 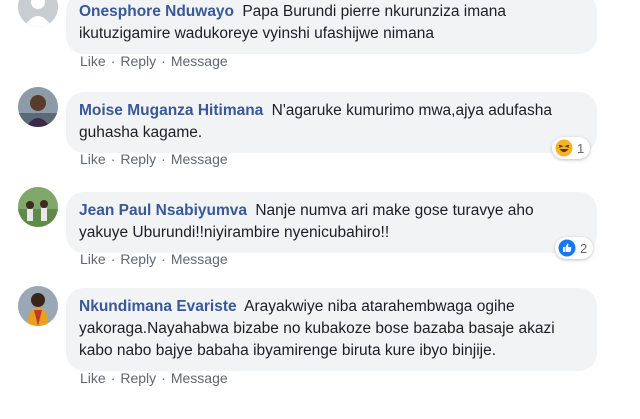 What do you see at coordinates (156, 11) in the screenshot?
I see `comment-author-link: Onesphore Nduwayo` at bounding box center [156, 11].